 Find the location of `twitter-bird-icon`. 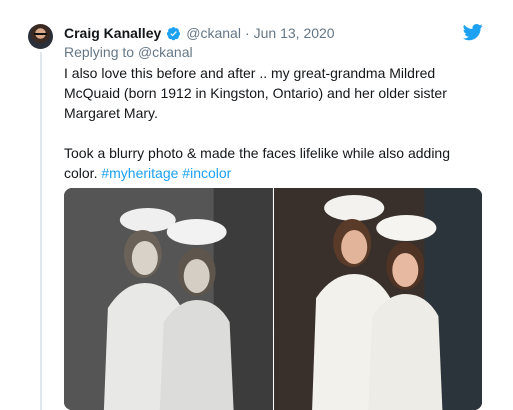

twitter-bird-icon is located at coordinates (473, 32).